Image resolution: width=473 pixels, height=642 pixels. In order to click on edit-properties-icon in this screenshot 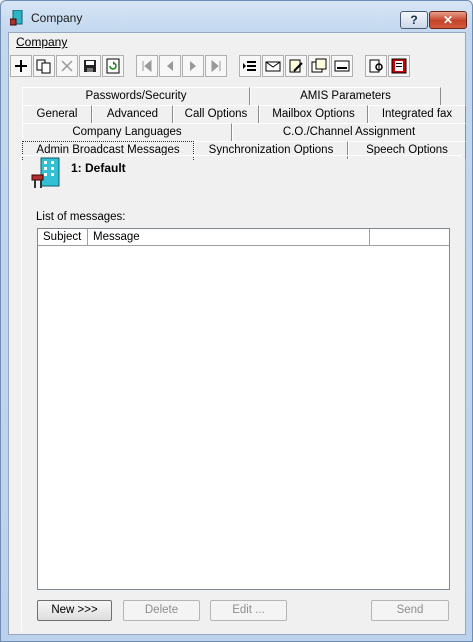, I will do `click(296, 66)`.